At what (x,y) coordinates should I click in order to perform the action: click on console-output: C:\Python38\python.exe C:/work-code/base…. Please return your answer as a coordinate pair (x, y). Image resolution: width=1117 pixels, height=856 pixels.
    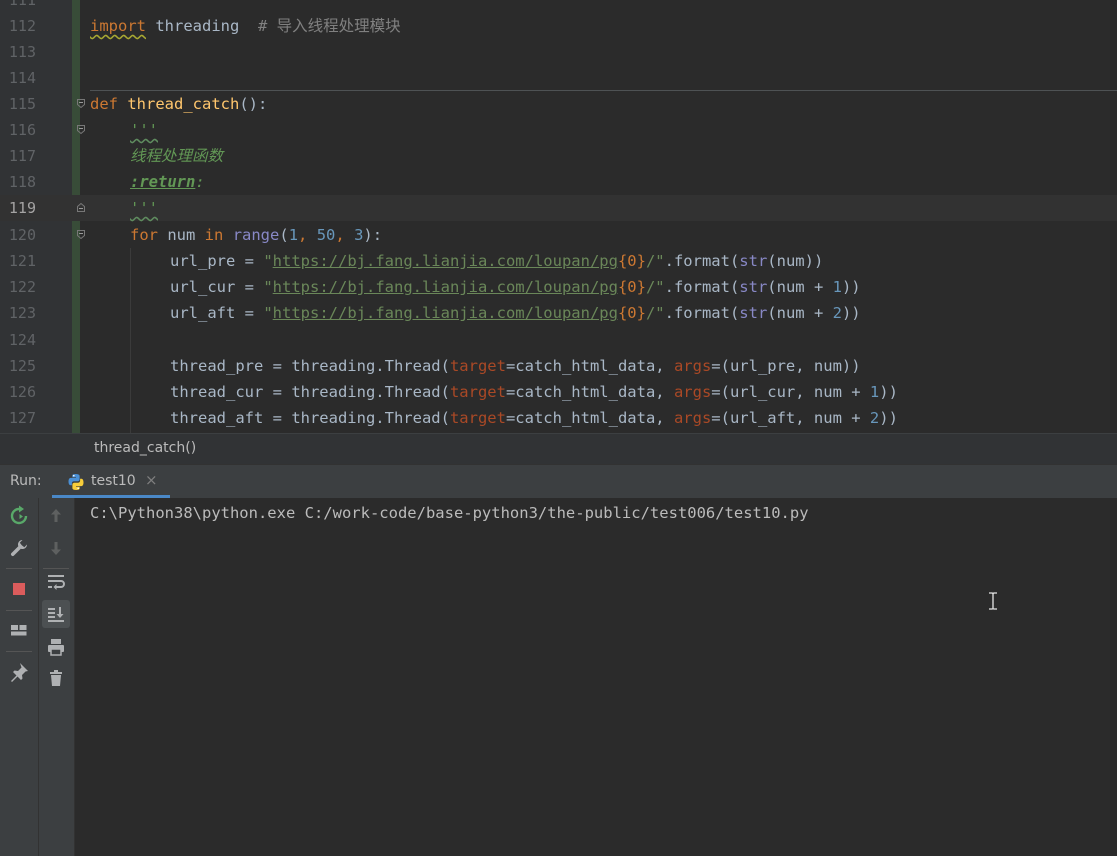
    Looking at the image, I should click on (449, 513).